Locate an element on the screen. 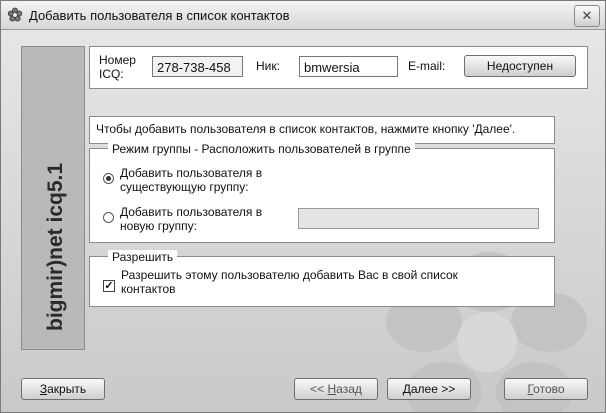 The height and width of the screenshot is (413, 606). email-label: E-mail: is located at coordinates (427, 66).